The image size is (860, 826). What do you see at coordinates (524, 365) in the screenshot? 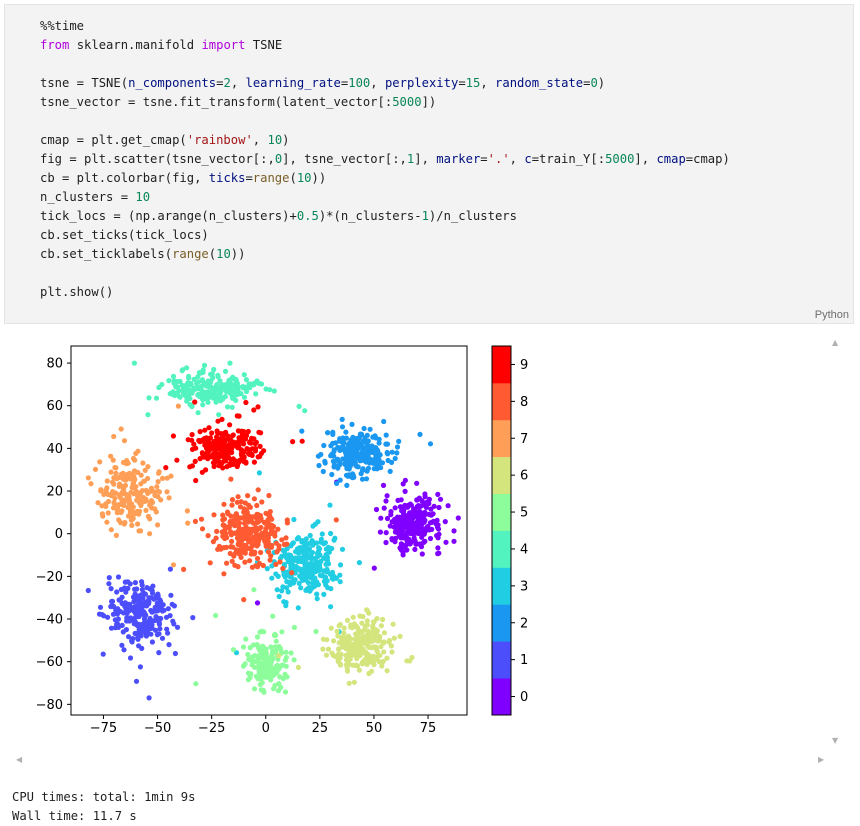
I see `colorbar-tick-label: 9` at bounding box center [524, 365].